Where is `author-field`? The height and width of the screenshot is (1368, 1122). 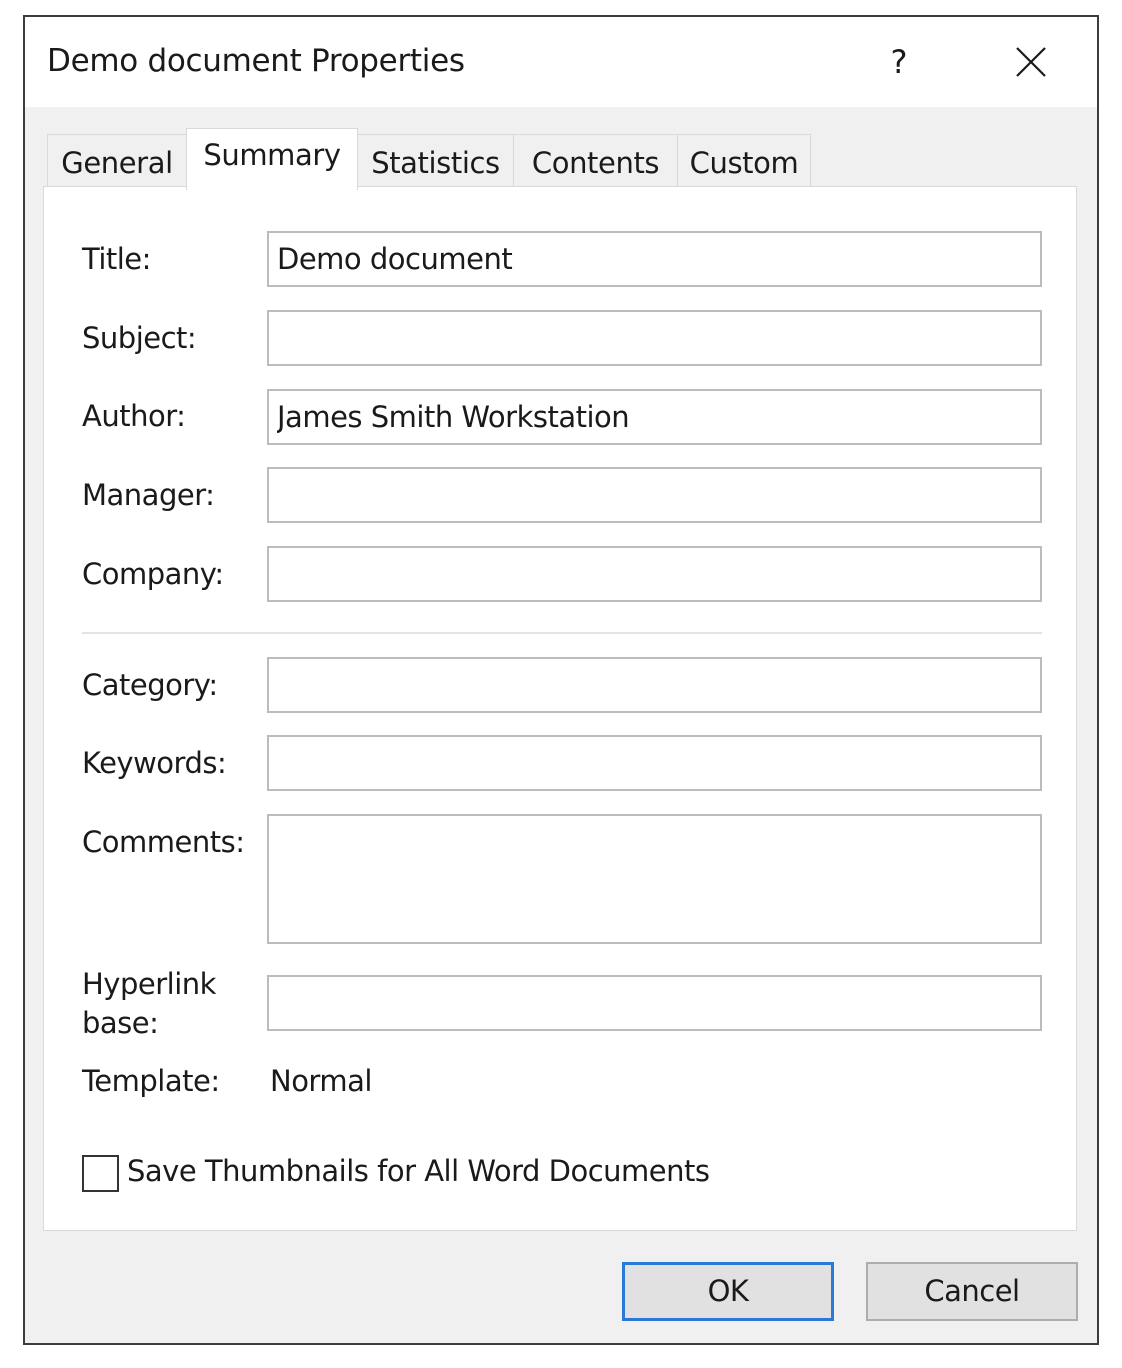
author-field is located at coordinates (654, 417).